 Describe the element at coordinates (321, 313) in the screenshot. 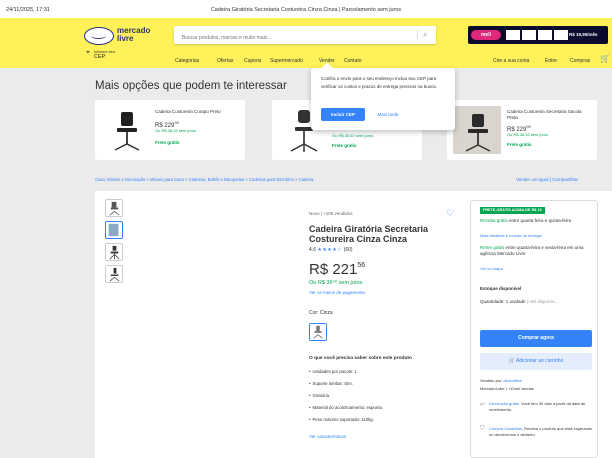

I see `color-label: Cor: Cinza` at that location.